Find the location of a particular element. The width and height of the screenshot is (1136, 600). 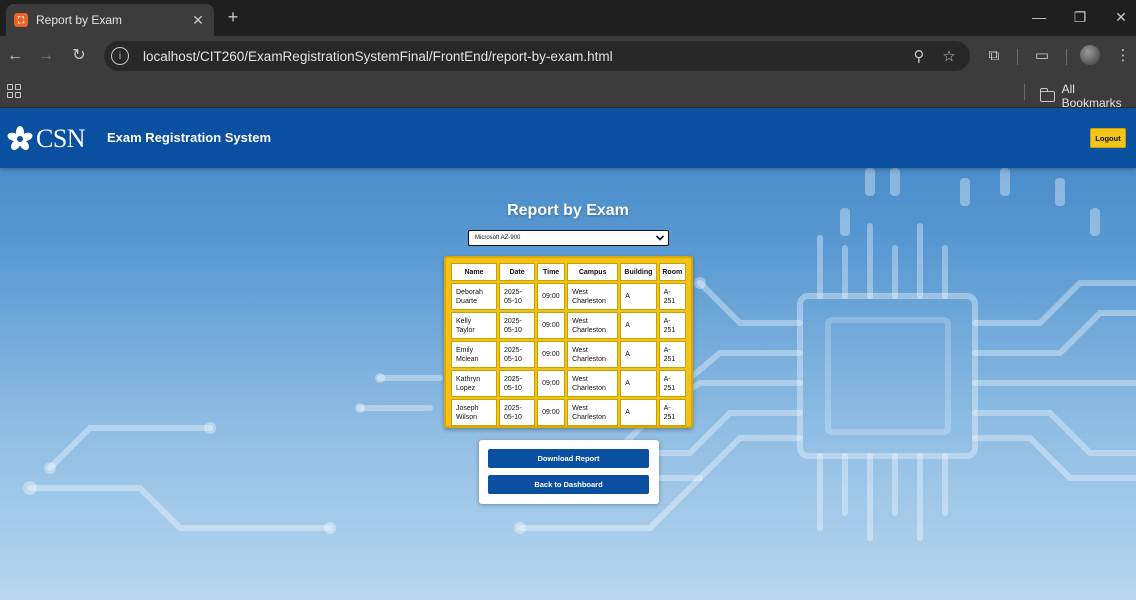

zoom-icon: ⚲ is located at coordinates (919, 56).